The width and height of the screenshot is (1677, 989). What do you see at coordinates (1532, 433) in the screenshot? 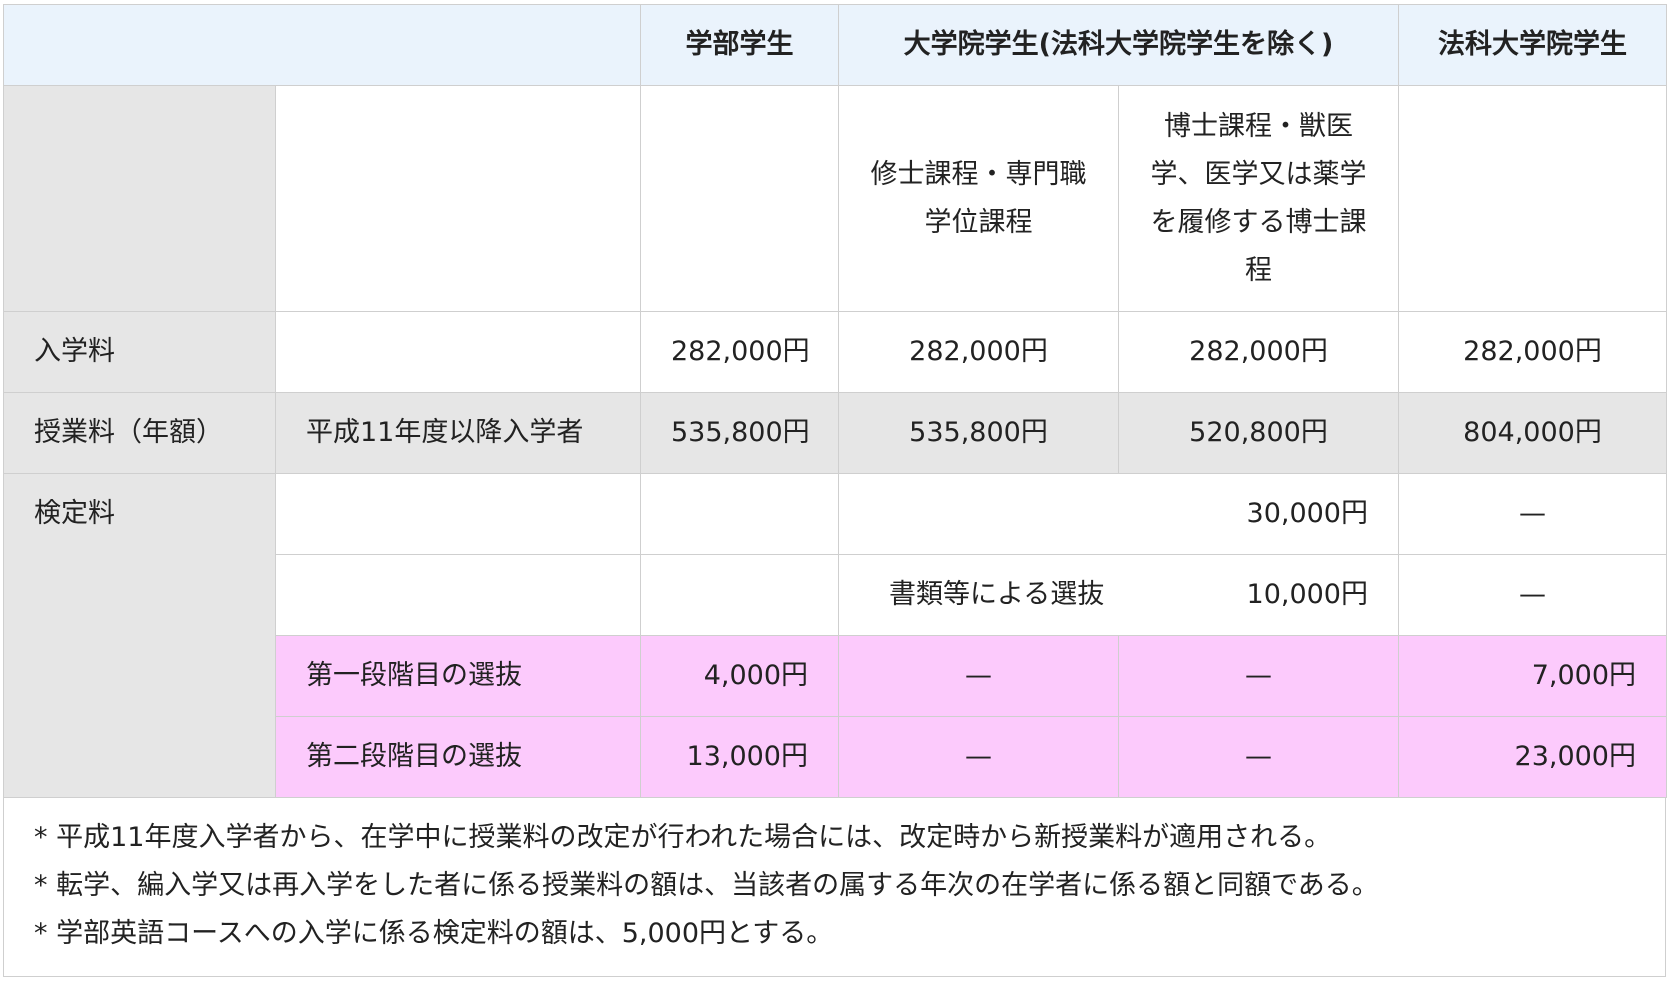
I see `tuition-law: 804,000円` at bounding box center [1532, 433].